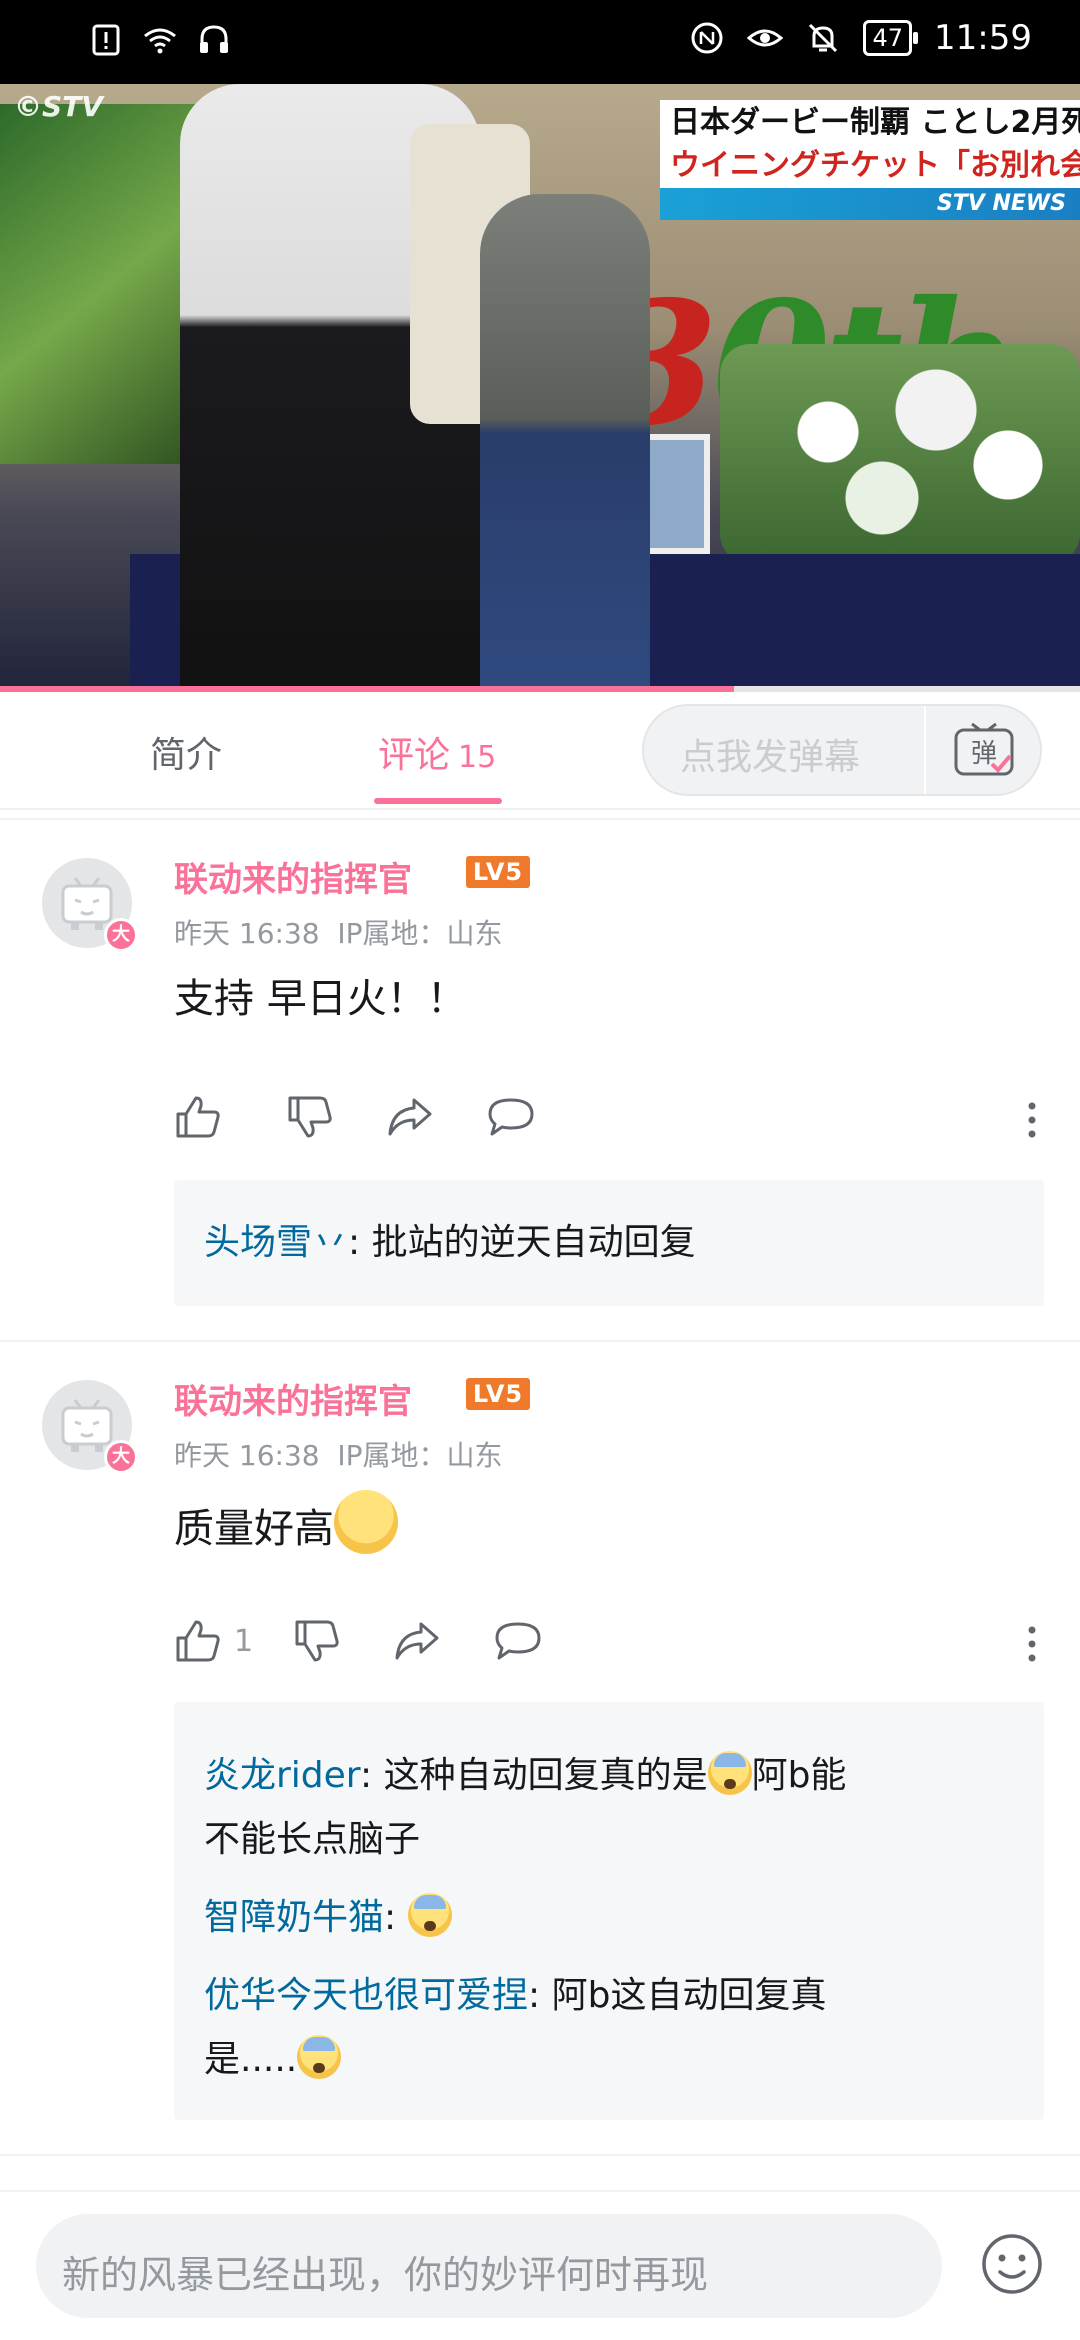 Image resolution: width=1080 pixels, height=2340 pixels. Describe the element at coordinates (384, 1641) in the screenshot. I see `comment-actions: 1` at that location.